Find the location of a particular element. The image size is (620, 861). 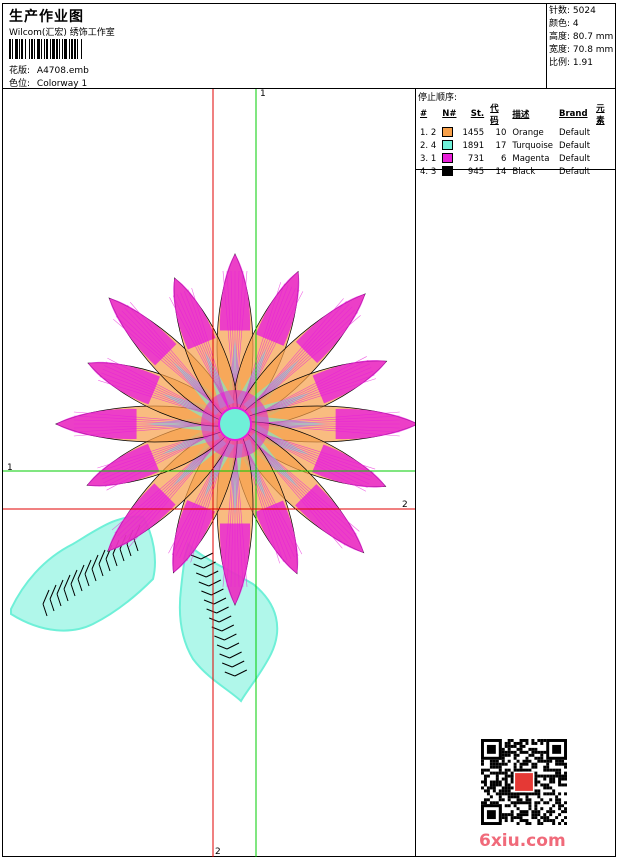

row-code: 14 is located at coordinates (501, 171).